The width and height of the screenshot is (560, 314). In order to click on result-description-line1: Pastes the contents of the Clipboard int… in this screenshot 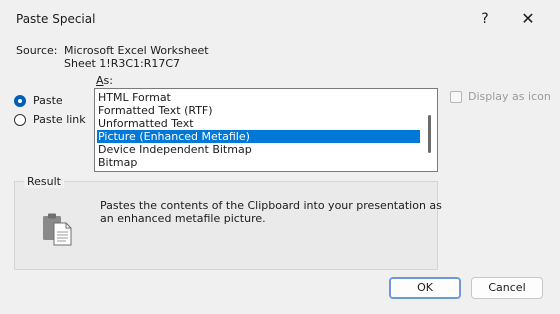, I will do `click(271, 205)`.